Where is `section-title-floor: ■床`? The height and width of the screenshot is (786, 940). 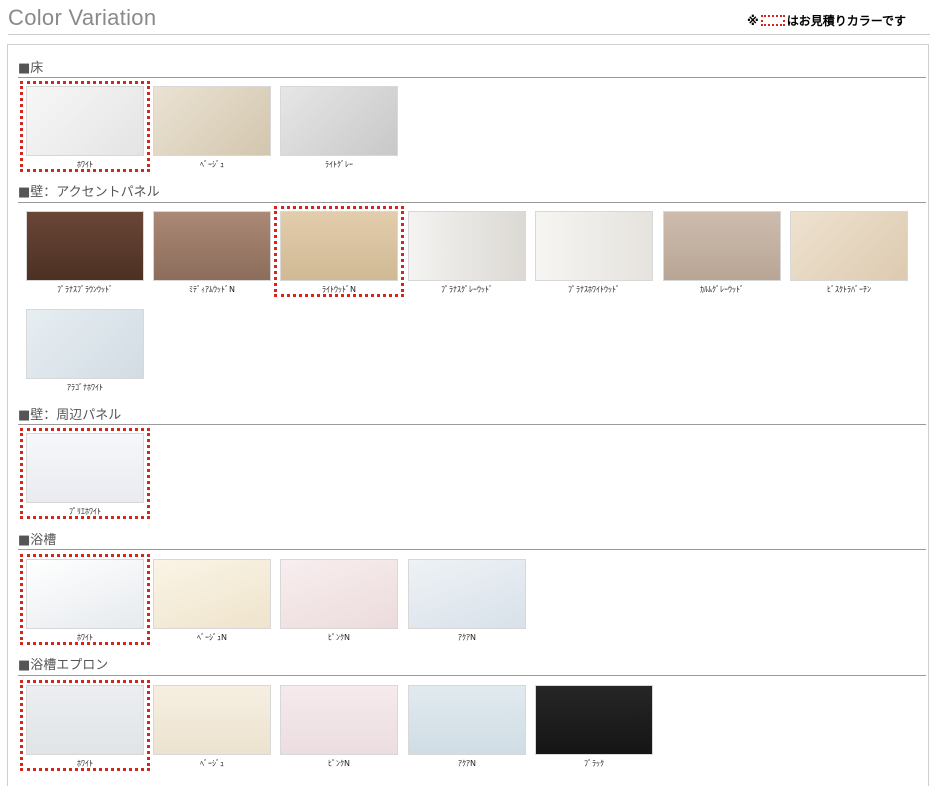
section-title-floor: ■床 is located at coordinates (31, 68).